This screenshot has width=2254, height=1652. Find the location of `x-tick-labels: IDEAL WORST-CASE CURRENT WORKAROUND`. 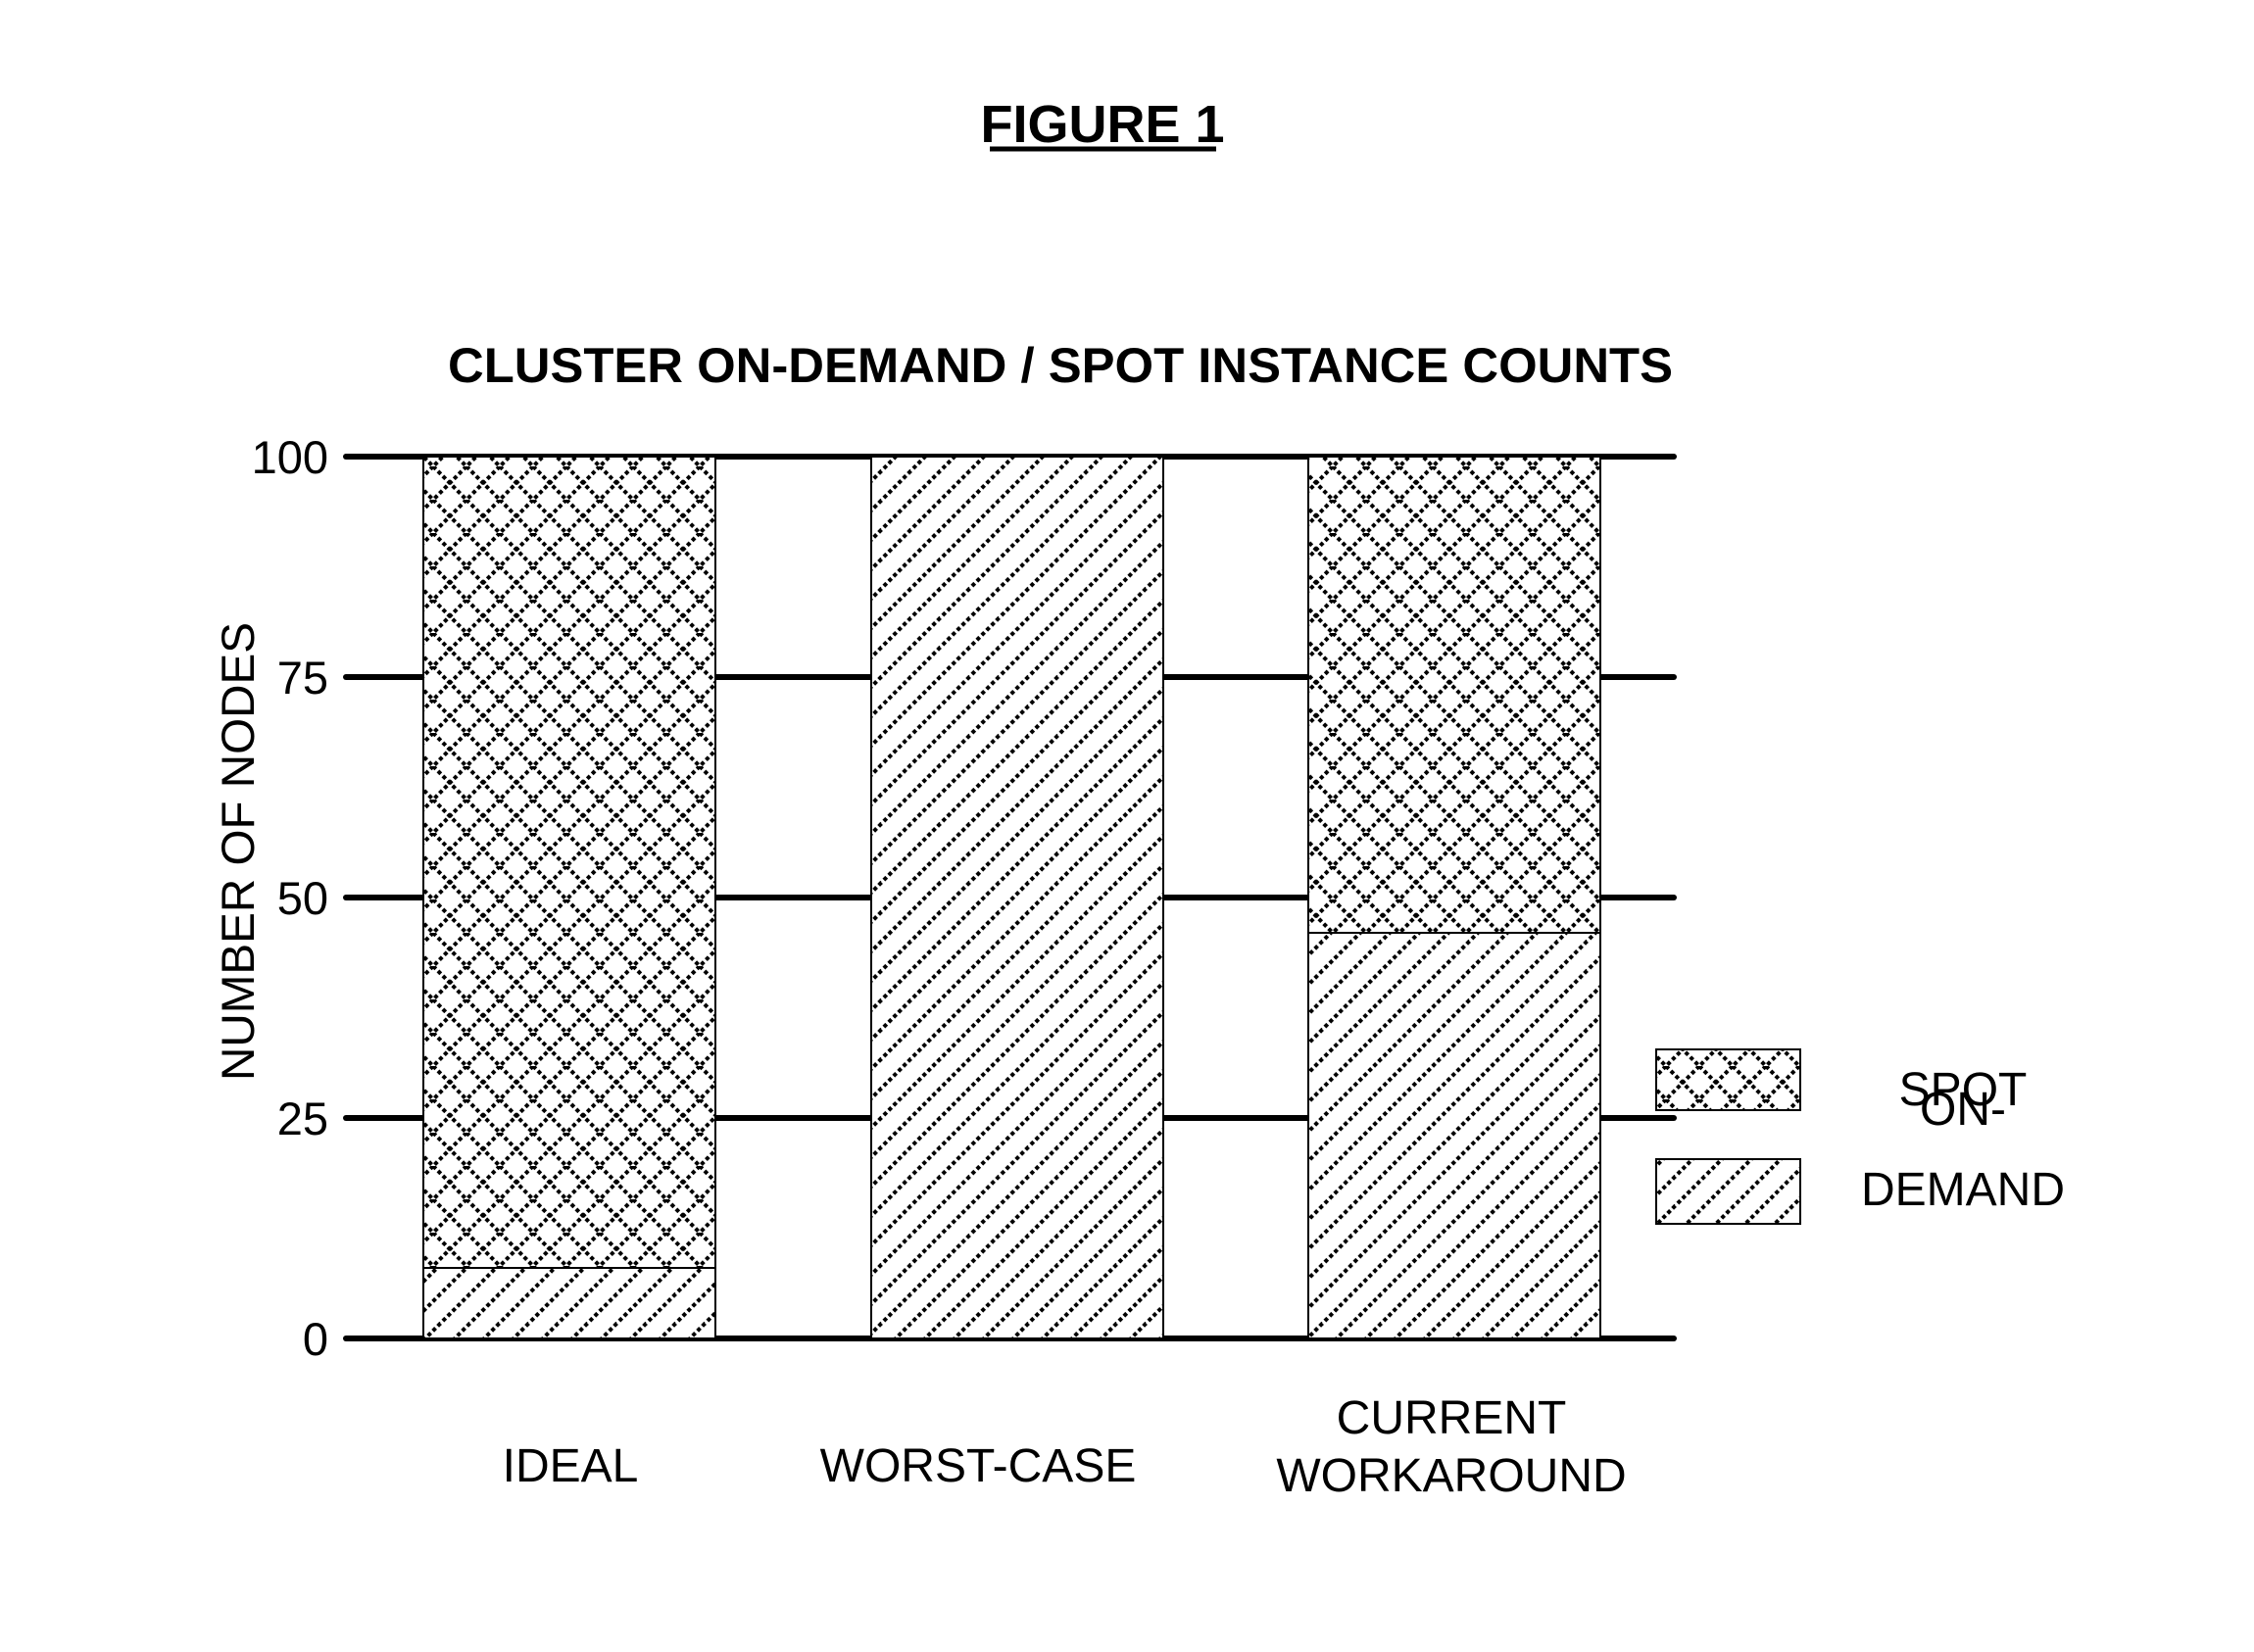

x-tick-labels: IDEAL WORST-CASE CURRENT WORKAROUND is located at coordinates (1065, 1447).